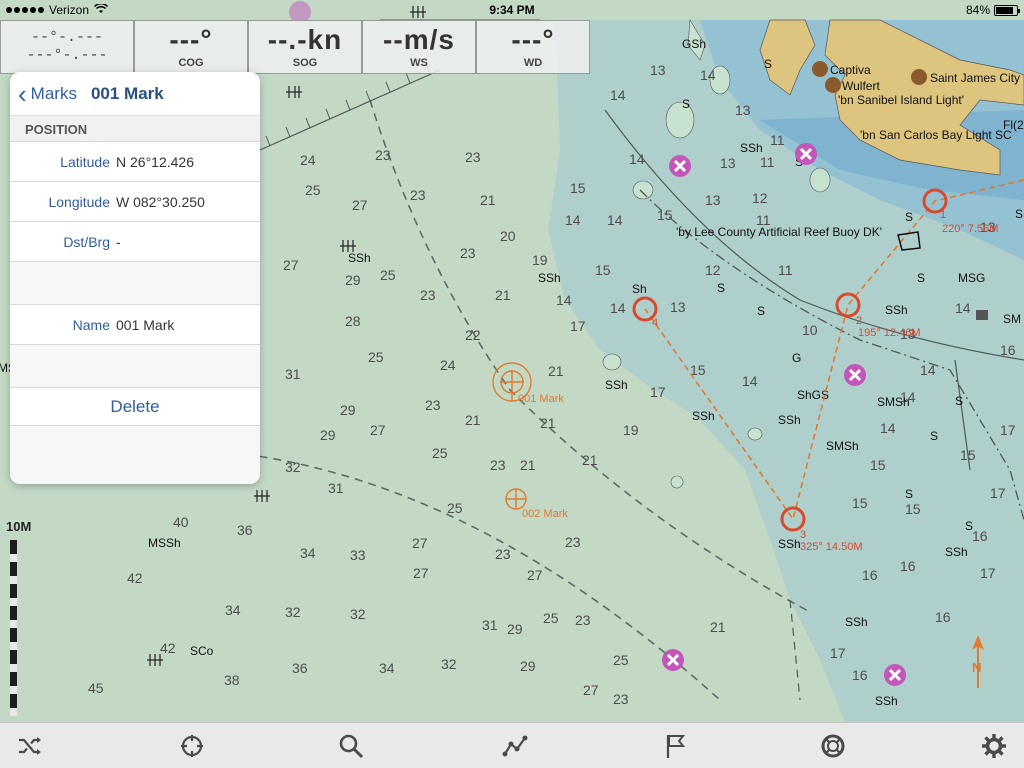 The image size is (1024, 768). Describe the element at coordinates (901, 100) in the screenshot. I see `svg-text: 'bn Sanibel Island Light'` at that location.